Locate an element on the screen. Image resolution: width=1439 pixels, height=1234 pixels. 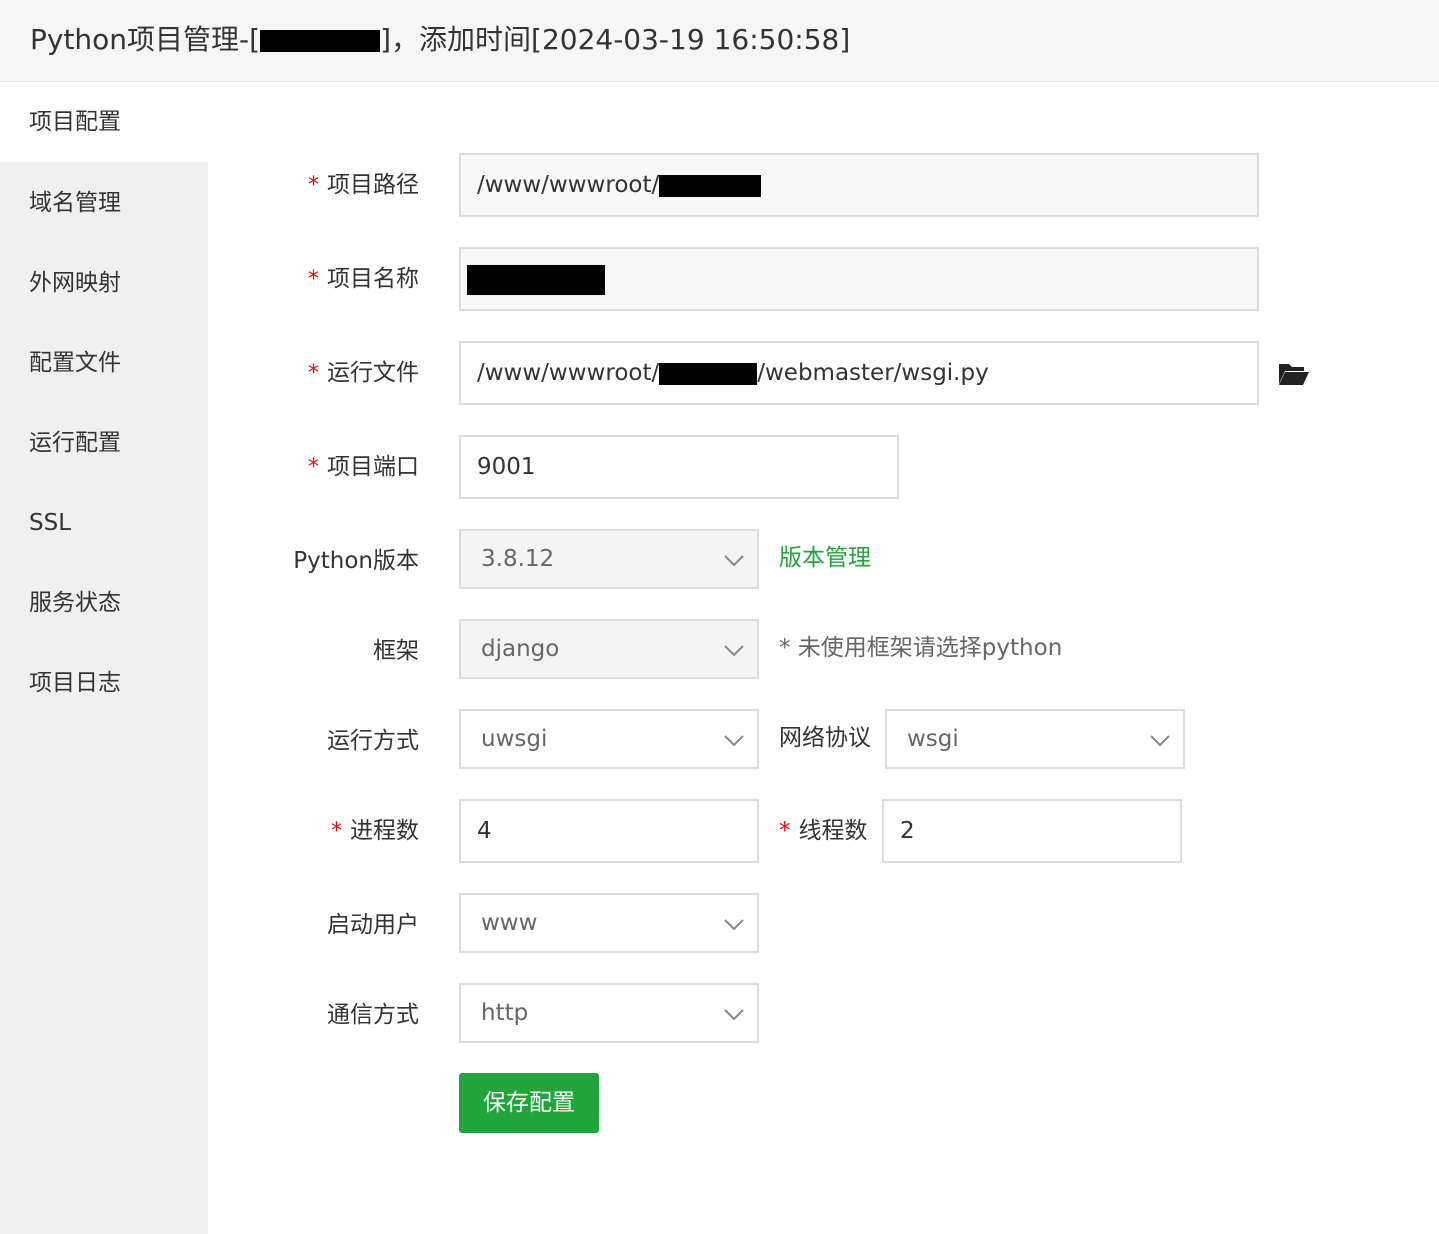
sidebar-item-service-status: 服务状态 is located at coordinates (104, 603).